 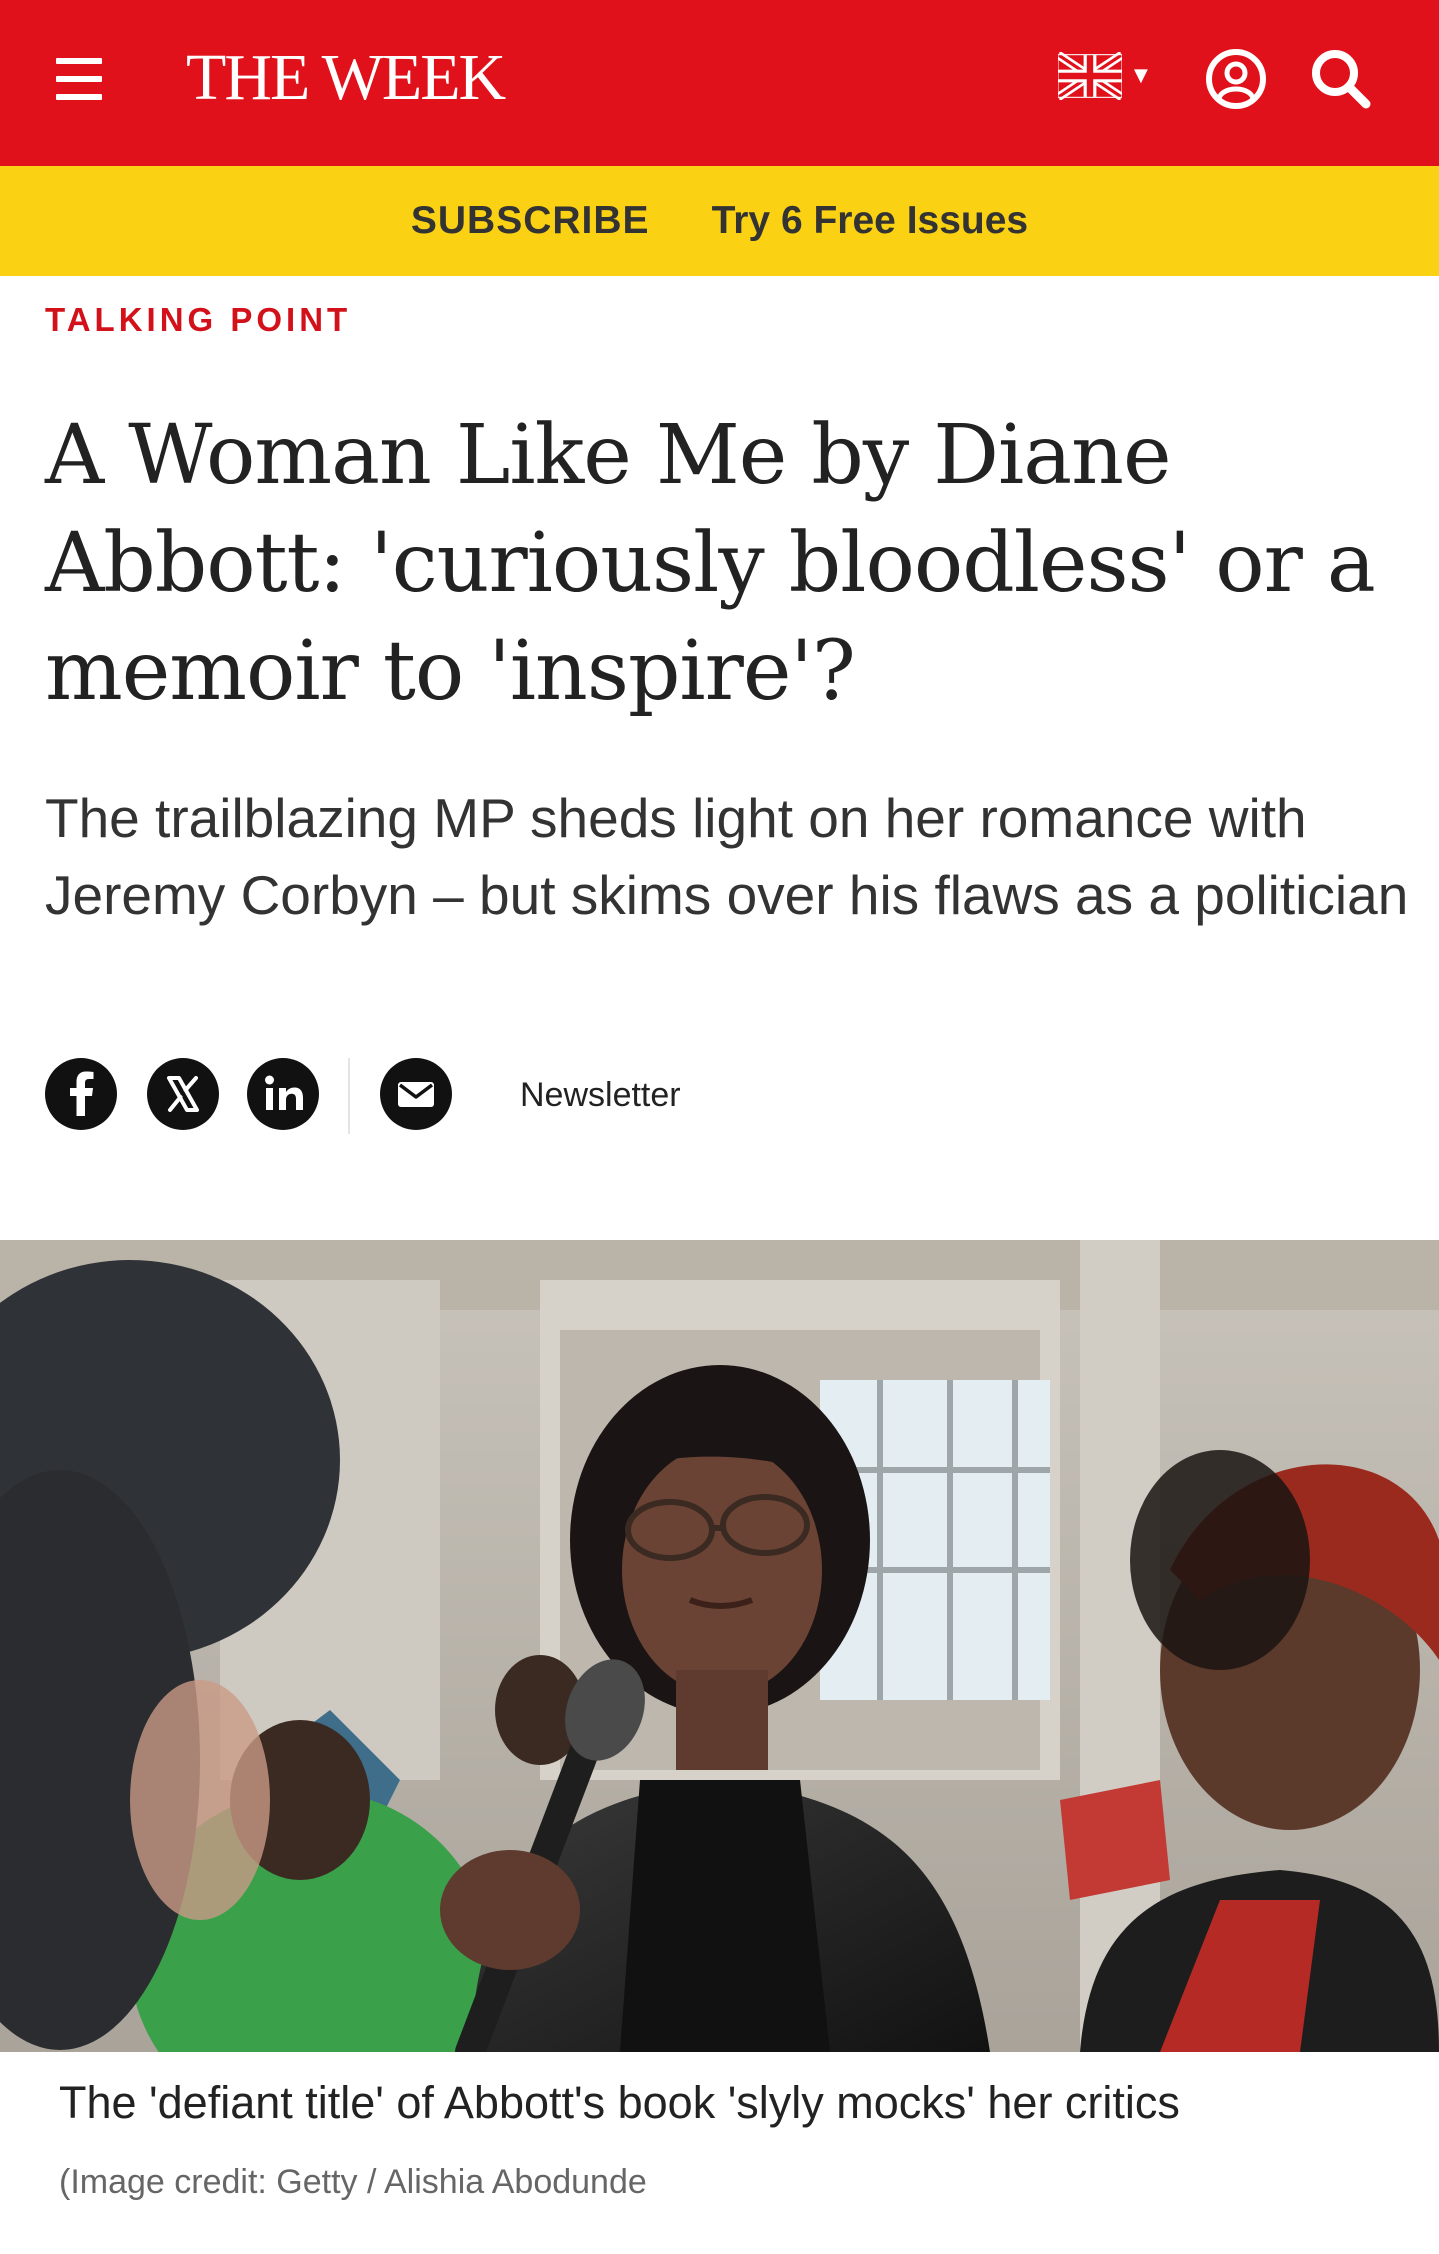 What do you see at coordinates (346, 78) in the screenshot?
I see `site-logo: THE WEEK` at bounding box center [346, 78].